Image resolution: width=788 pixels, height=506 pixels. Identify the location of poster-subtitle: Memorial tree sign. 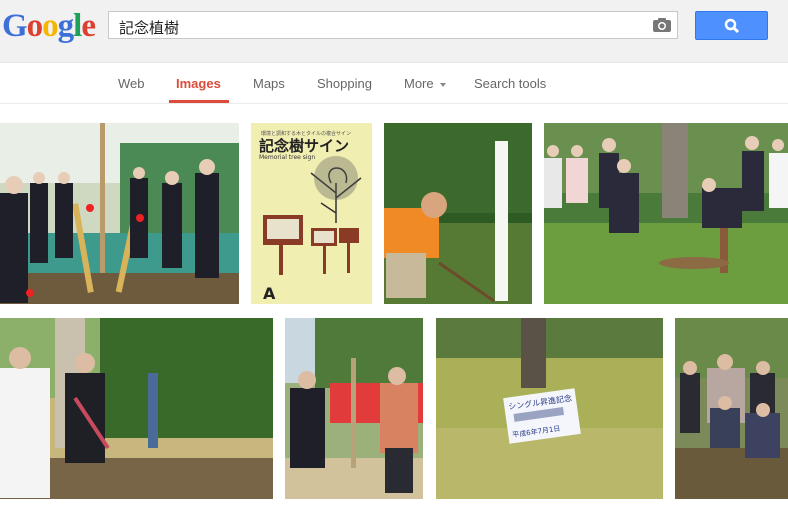
(287, 157).